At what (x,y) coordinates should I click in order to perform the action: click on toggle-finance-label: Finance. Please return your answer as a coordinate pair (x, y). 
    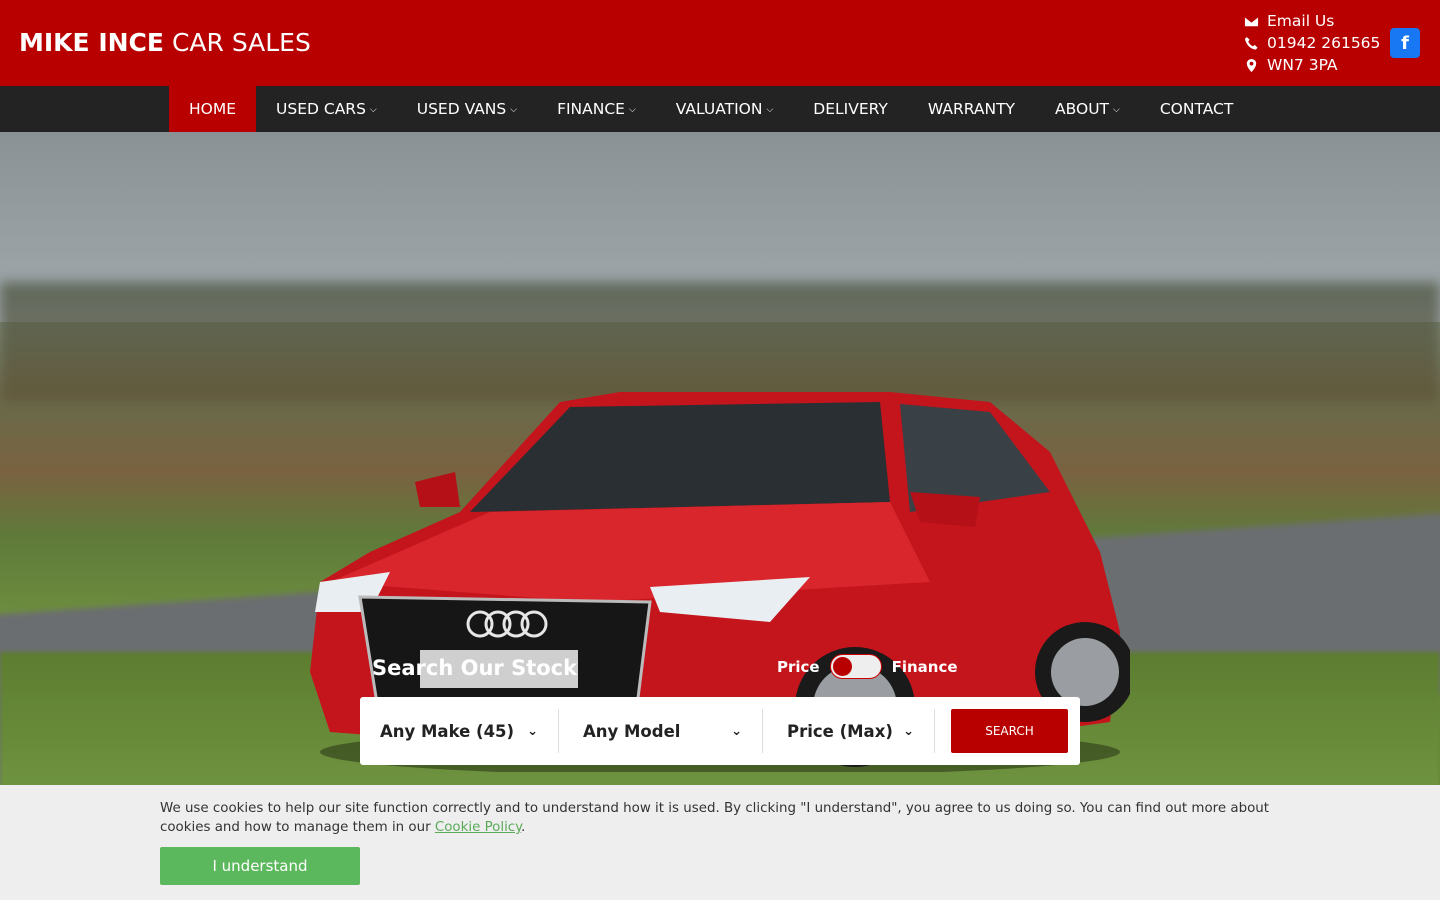
    Looking at the image, I should click on (924, 666).